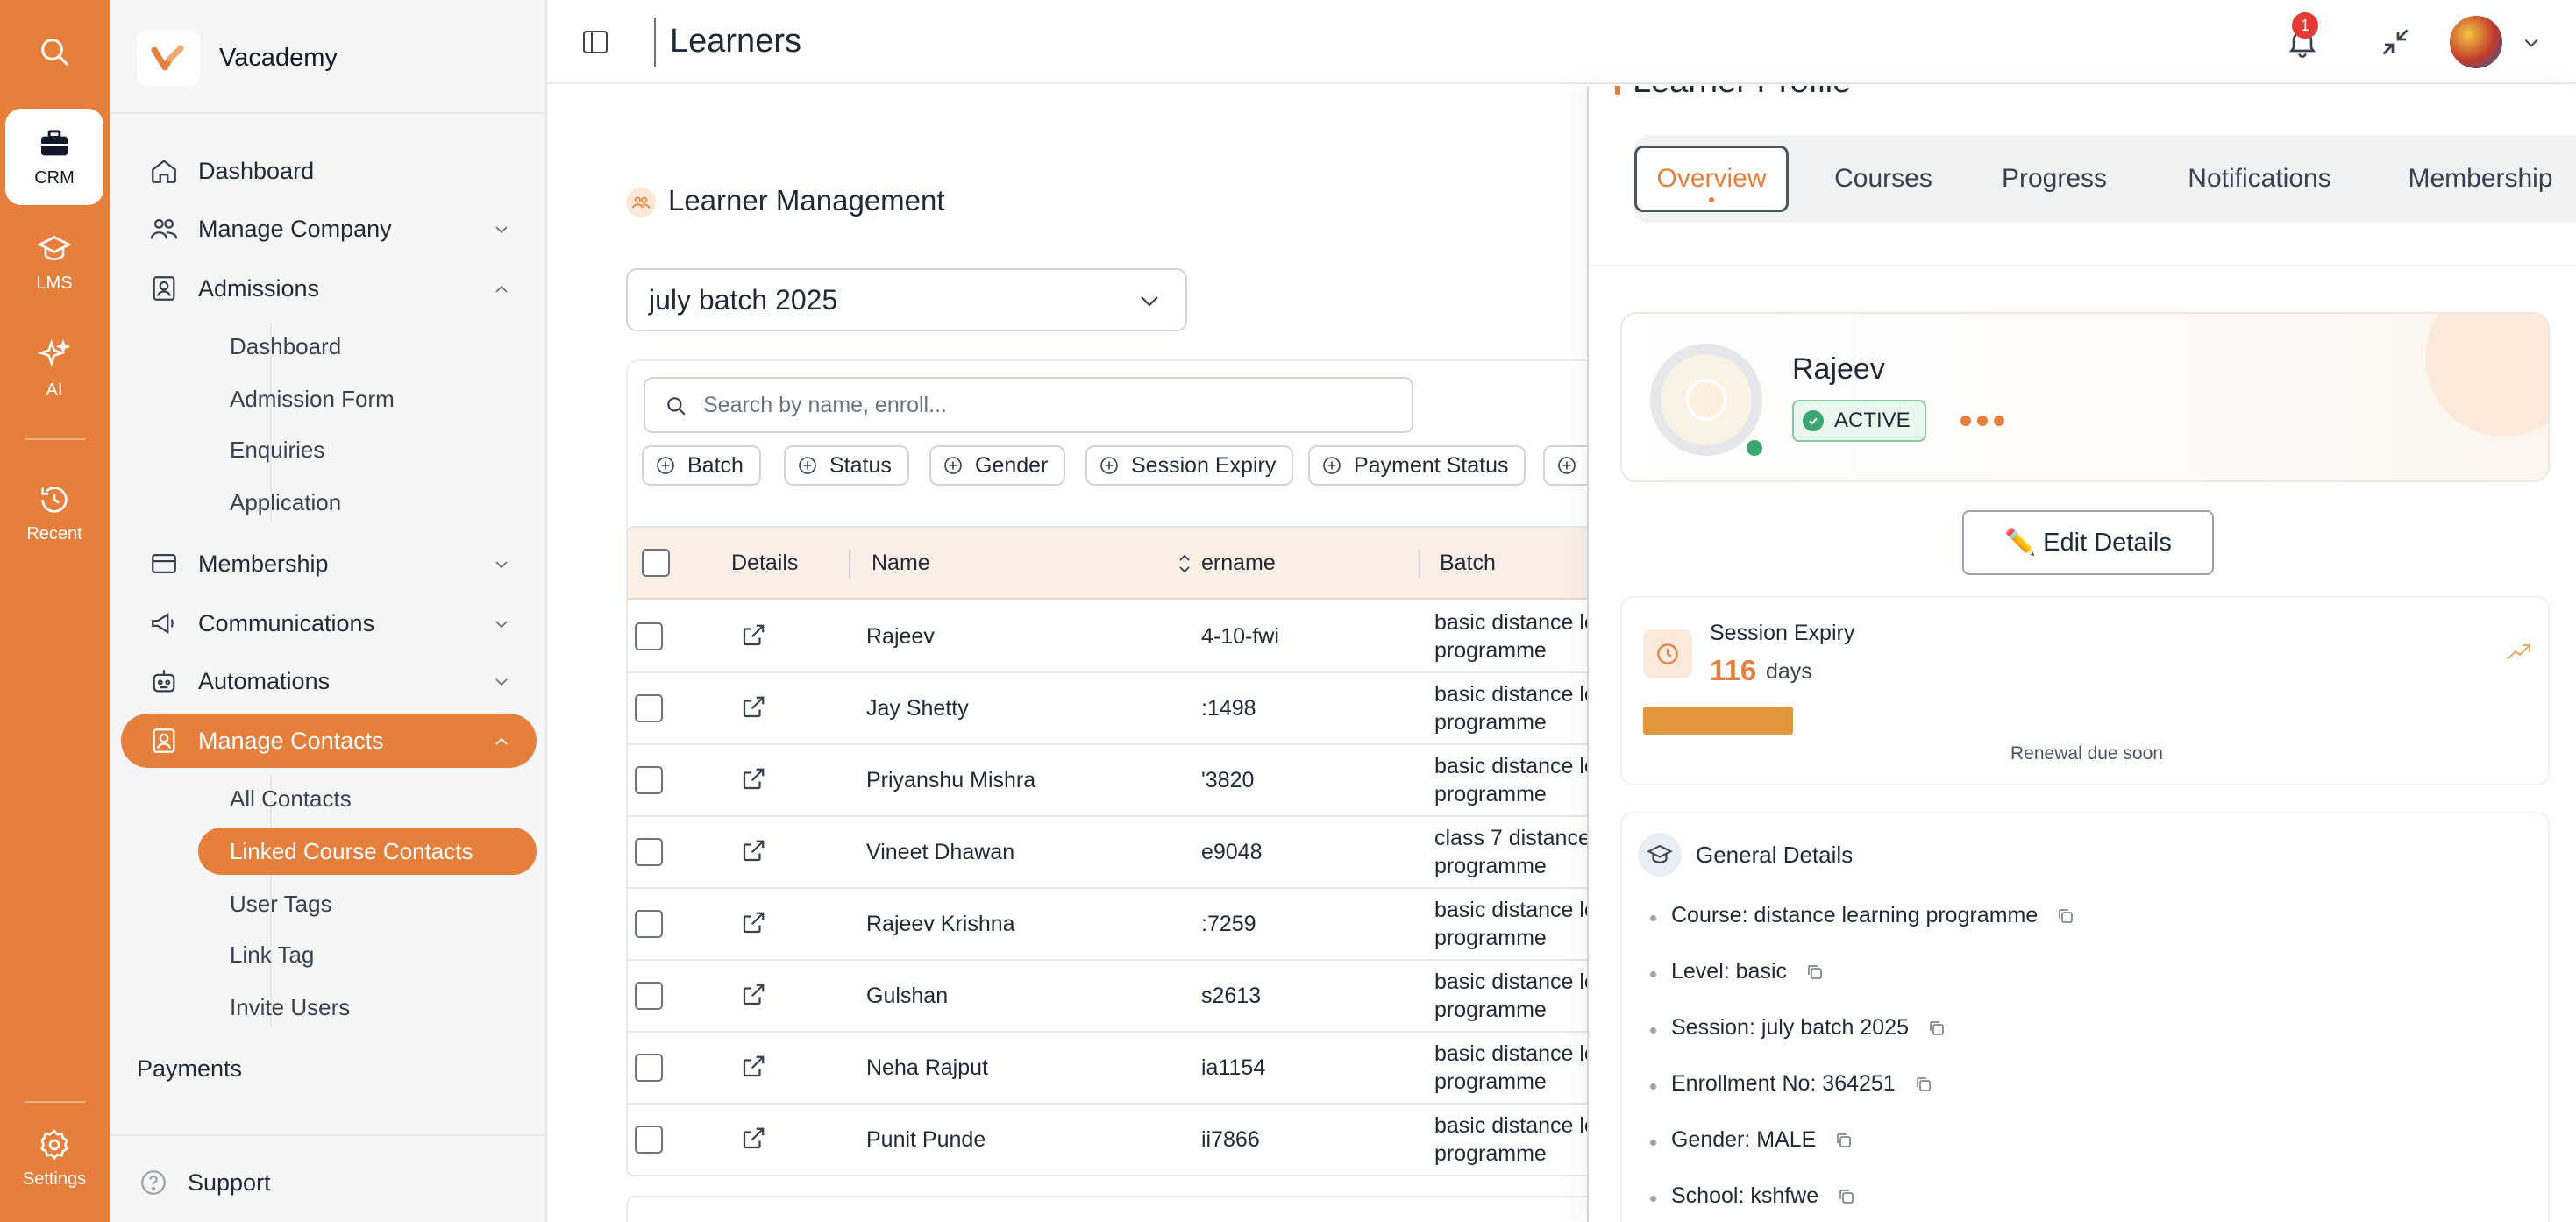  What do you see at coordinates (1660, 855) in the screenshot?
I see `graduation-cap-icon` at bounding box center [1660, 855].